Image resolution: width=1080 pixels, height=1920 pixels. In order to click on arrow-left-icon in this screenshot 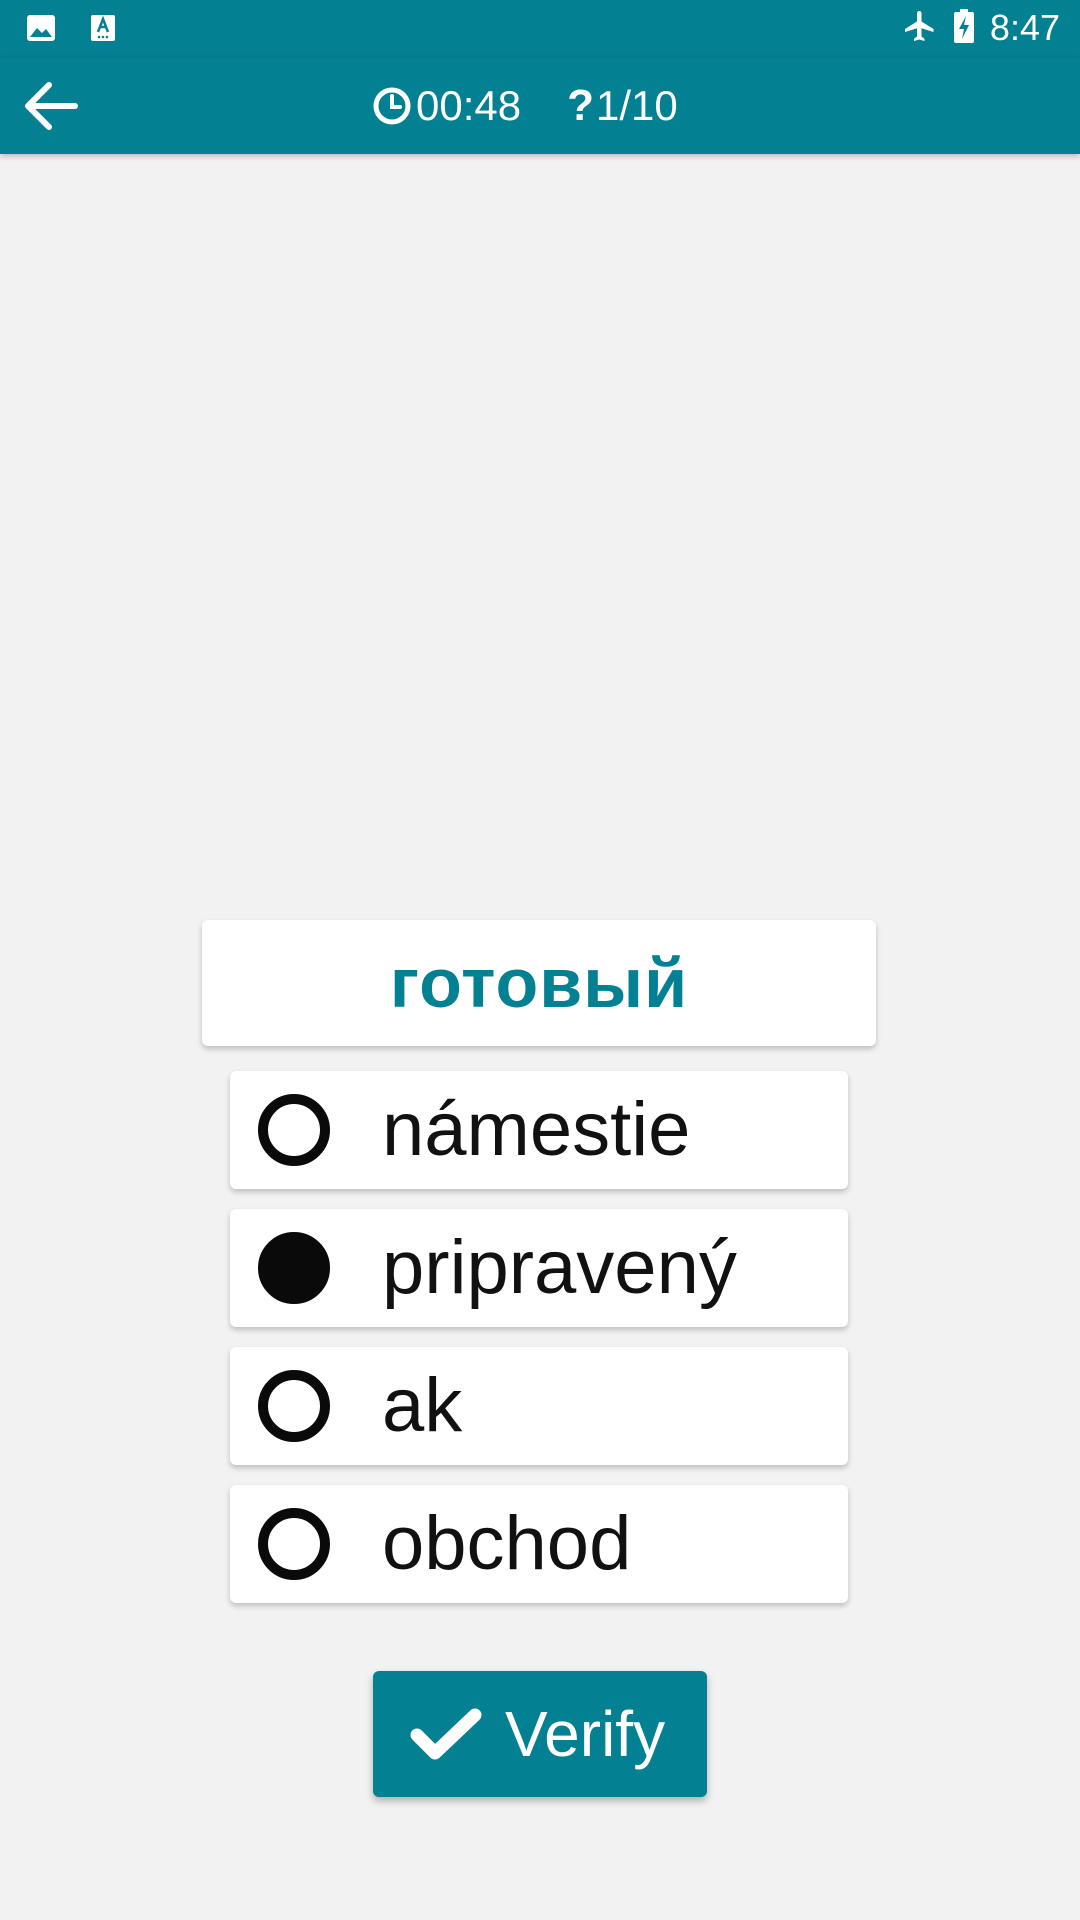, I will do `click(50, 108)`.